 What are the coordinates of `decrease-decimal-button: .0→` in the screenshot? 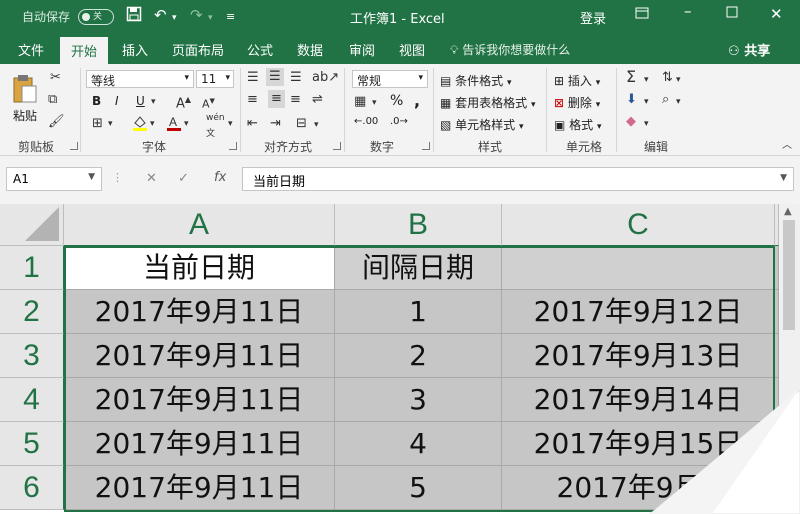 It's located at (399, 121).